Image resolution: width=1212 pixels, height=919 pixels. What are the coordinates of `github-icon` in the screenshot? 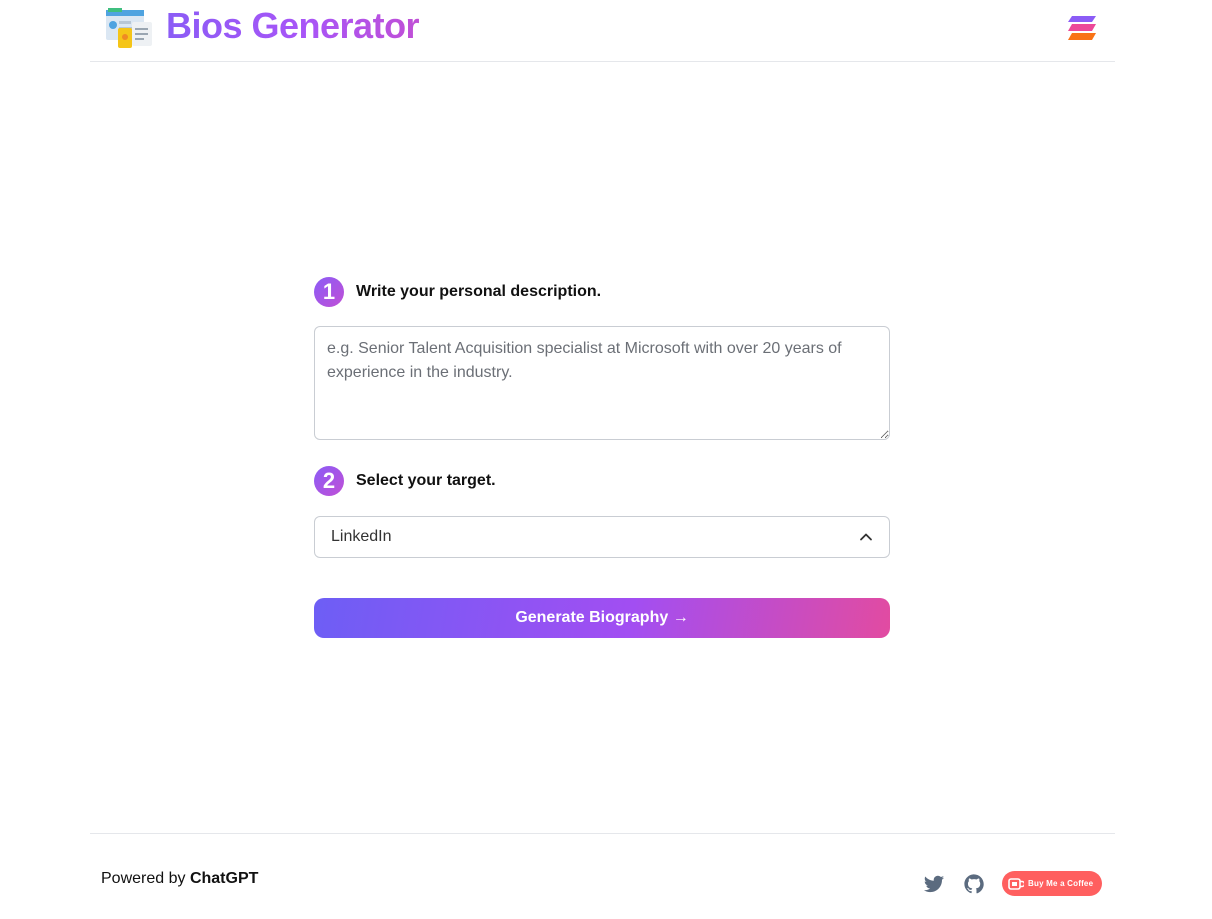 It's located at (974, 884).